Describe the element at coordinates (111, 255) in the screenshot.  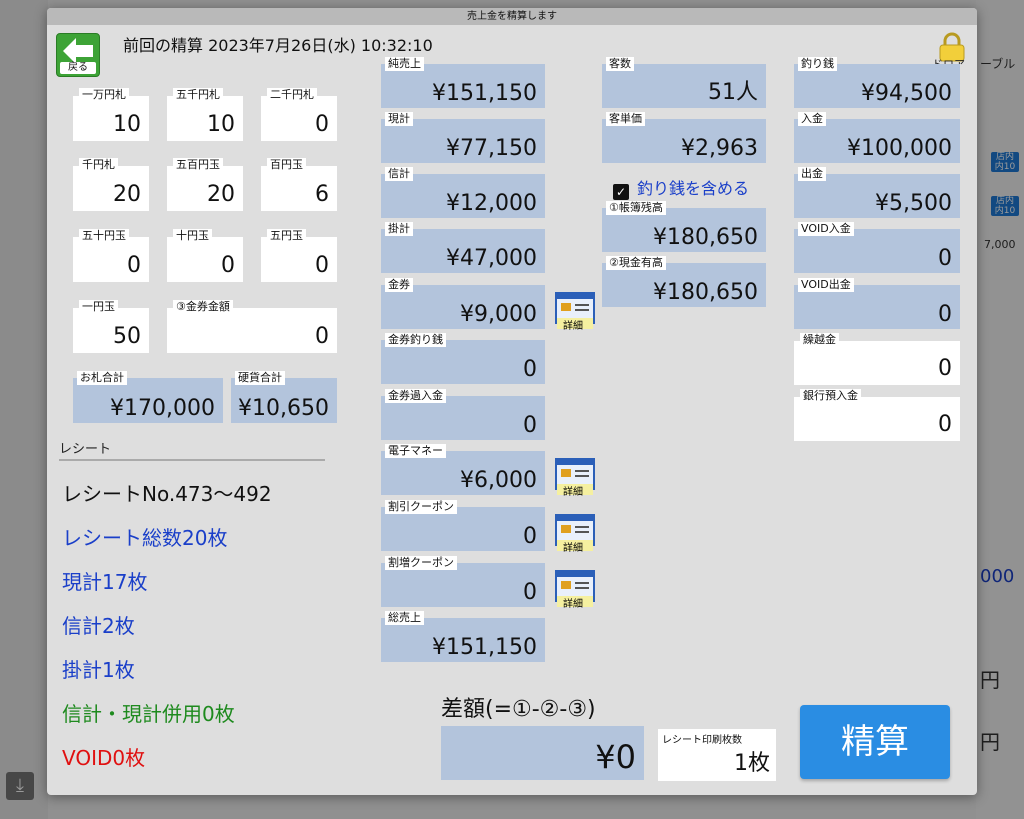
I see `cash-50-field: 五十円玉 0` at that location.